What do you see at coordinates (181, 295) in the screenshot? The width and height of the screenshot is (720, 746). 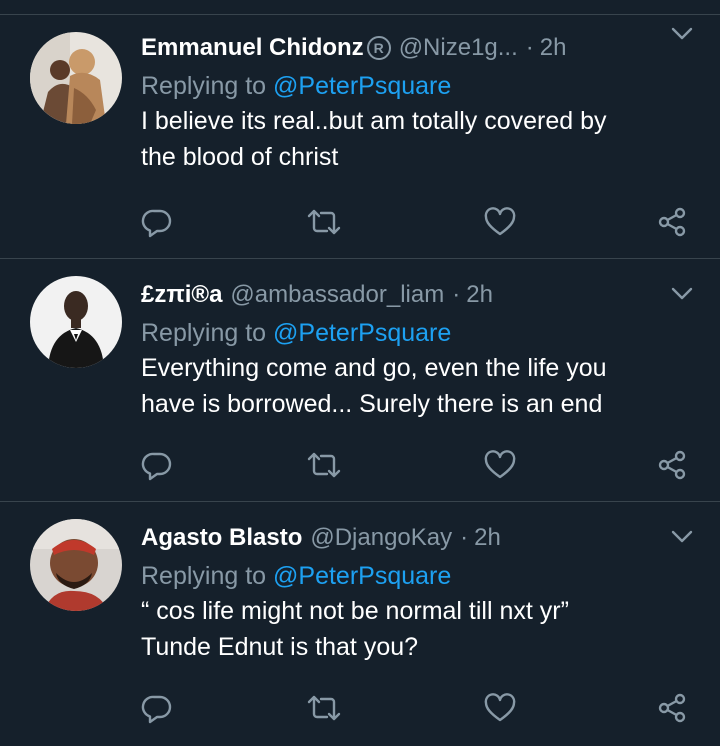 I see `display-name: £zπi®a` at bounding box center [181, 295].